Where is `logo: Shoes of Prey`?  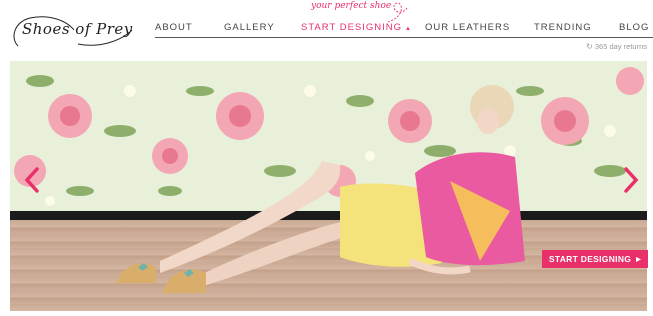 logo: Shoes of Prey is located at coordinates (72, 33).